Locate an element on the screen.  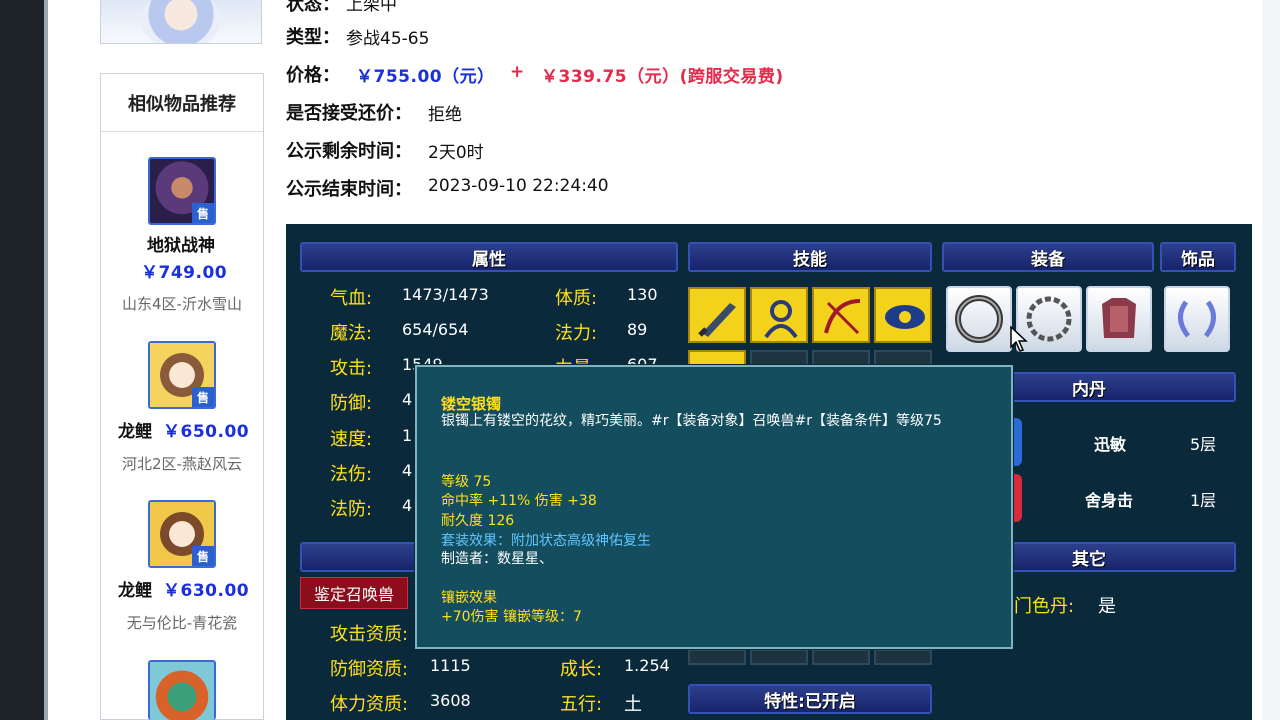
attr-magic-dmg-label: 法伤: is located at coordinates (351, 474).